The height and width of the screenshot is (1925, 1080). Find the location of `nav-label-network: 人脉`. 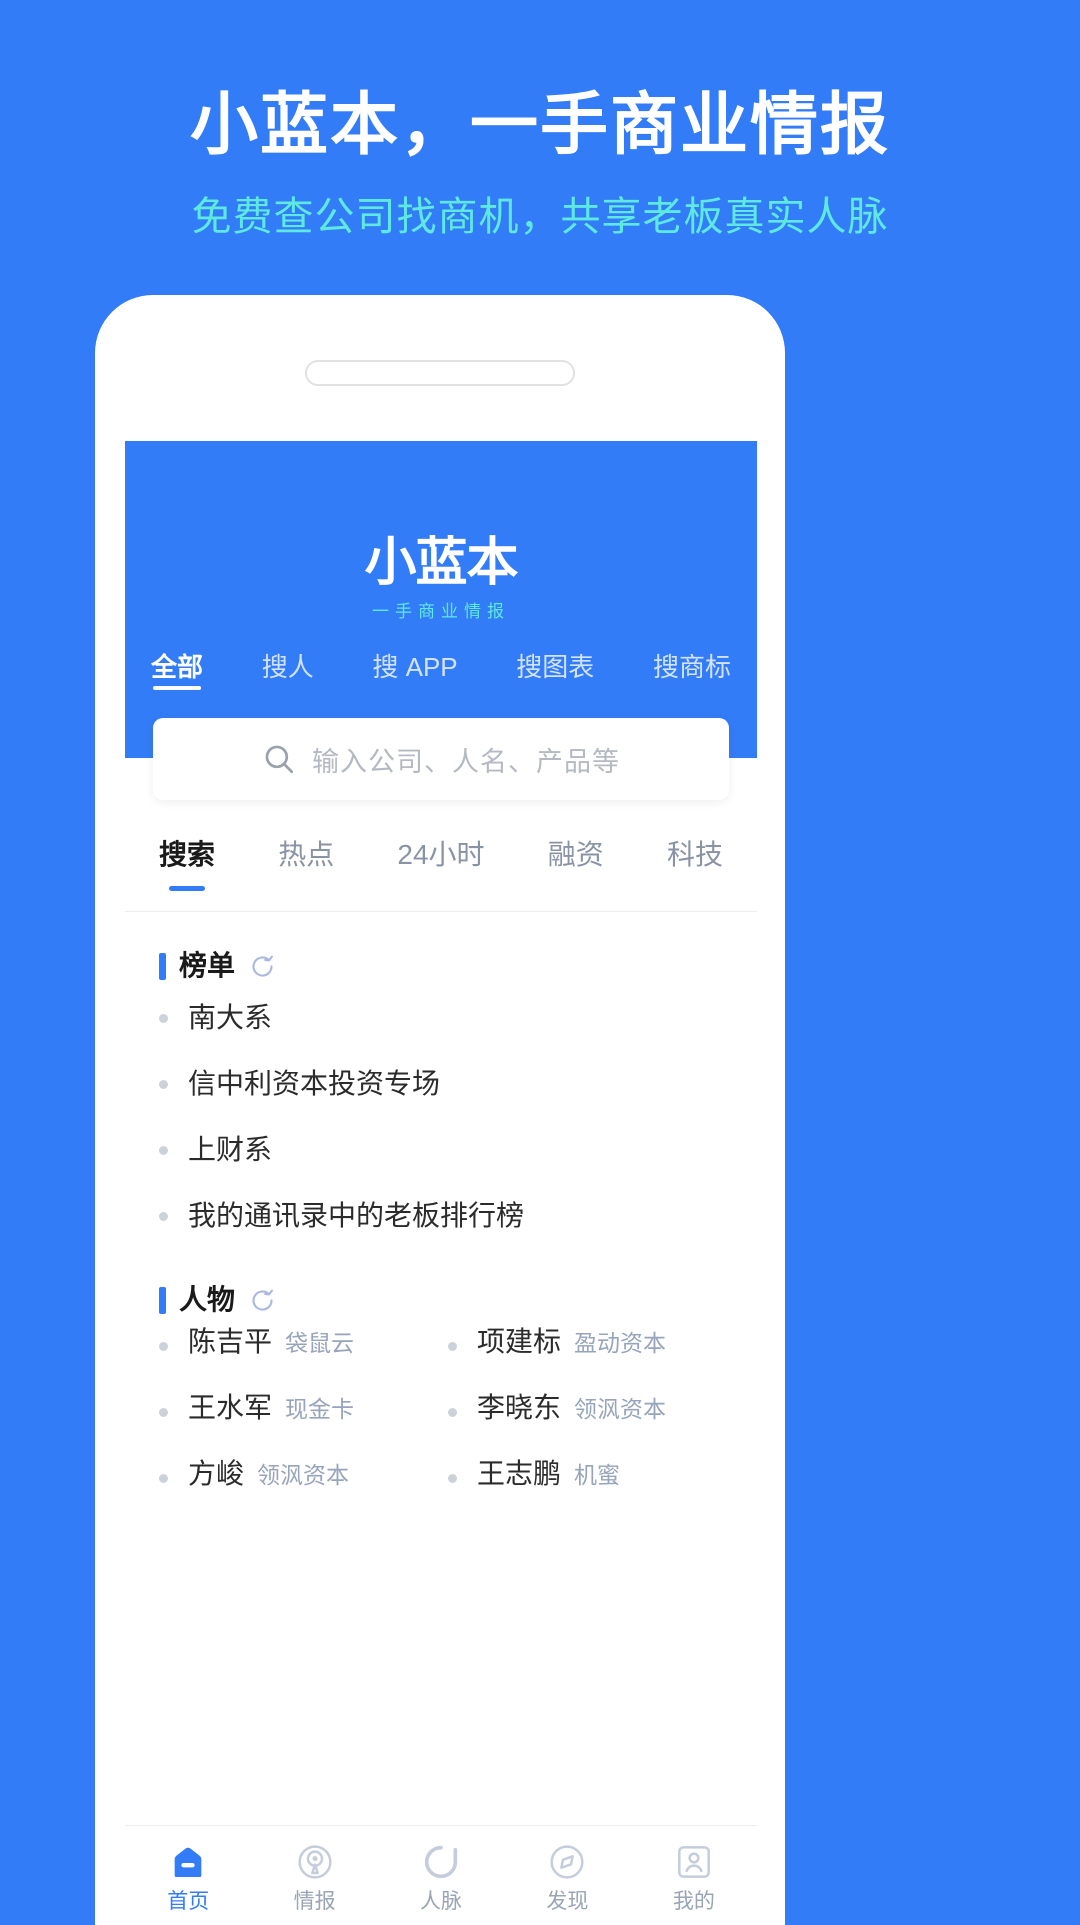

nav-label-network: 人脉 is located at coordinates (441, 1901).